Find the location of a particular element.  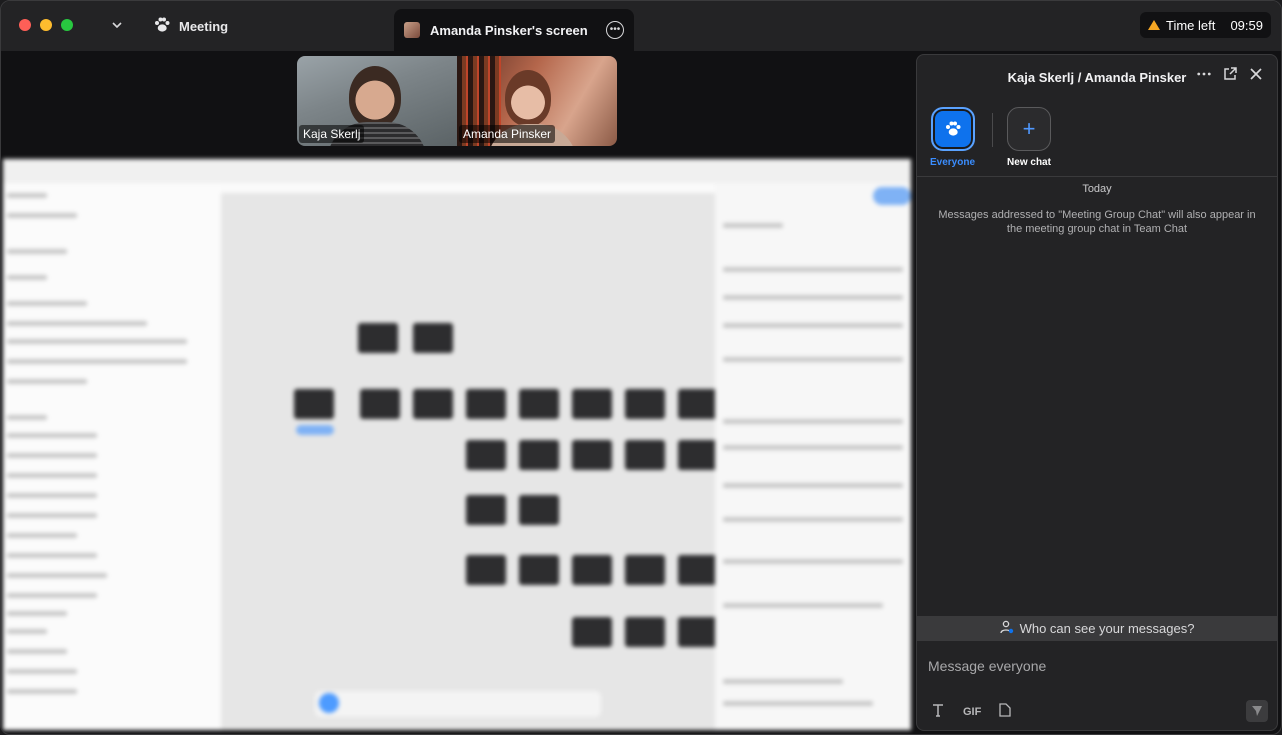

shared-screen-toolbar is located at coordinates (457, 171).